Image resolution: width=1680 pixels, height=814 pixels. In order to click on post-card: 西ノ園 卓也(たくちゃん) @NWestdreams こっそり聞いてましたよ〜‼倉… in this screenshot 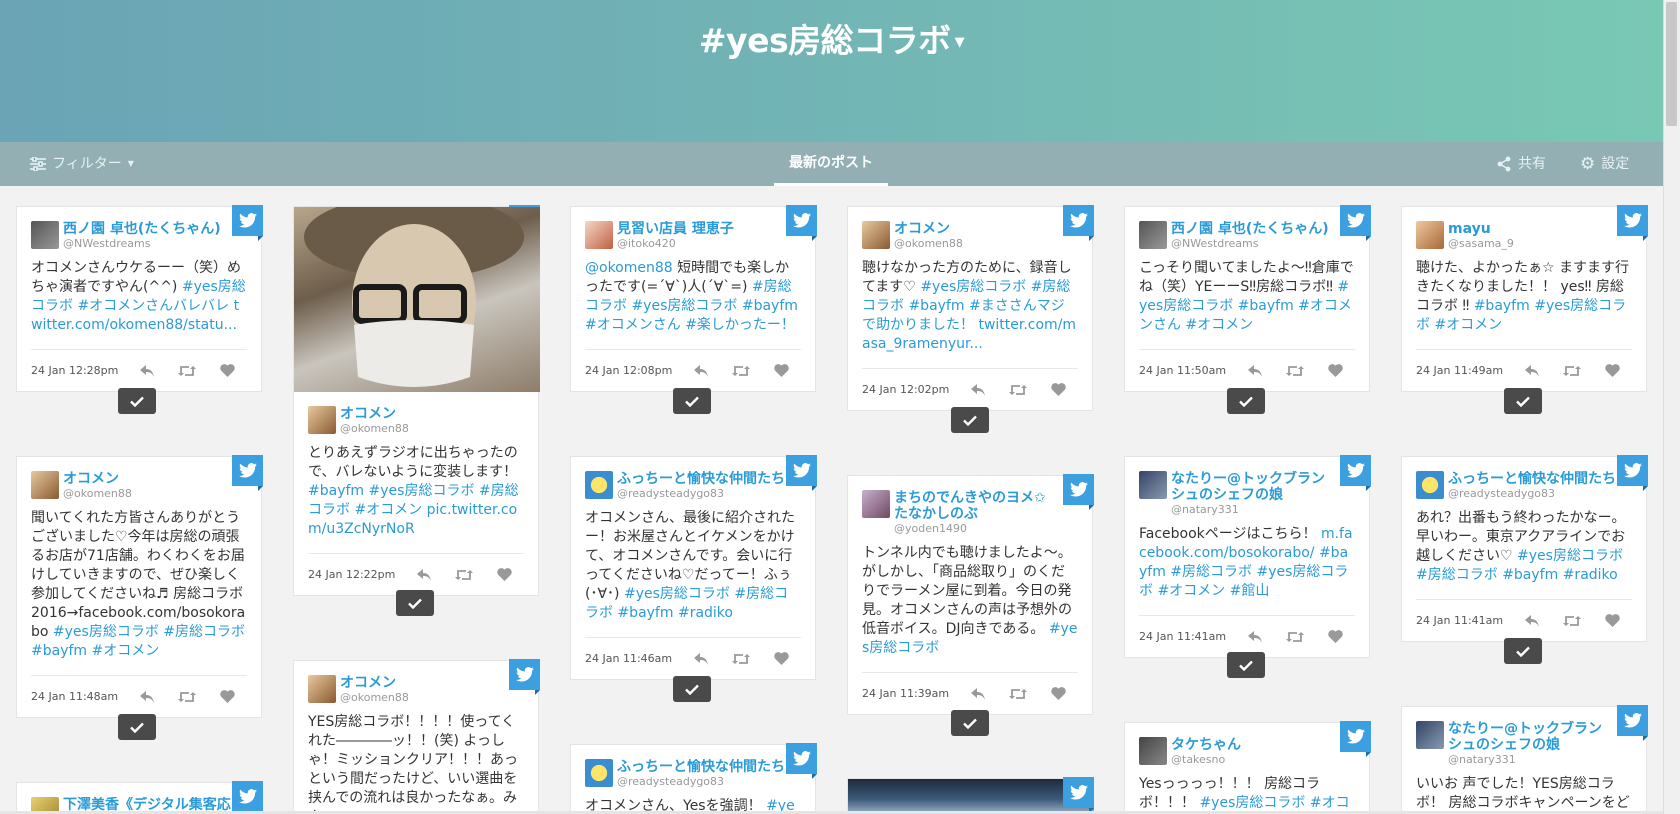, I will do `click(1247, 298)`.